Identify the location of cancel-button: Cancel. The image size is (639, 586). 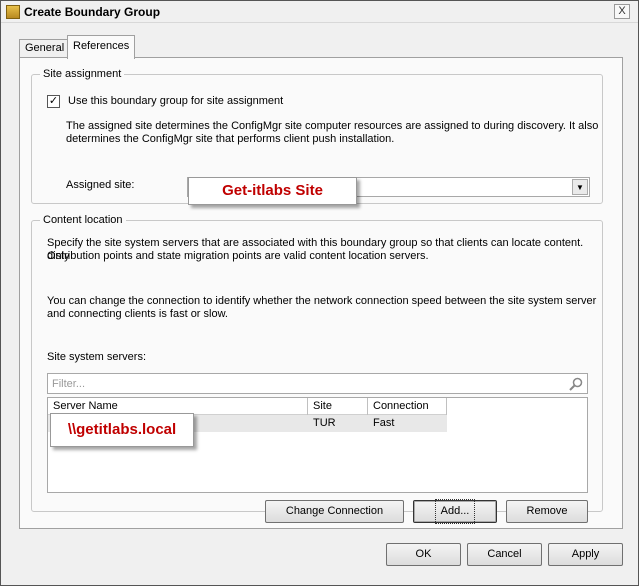
(504, 554).